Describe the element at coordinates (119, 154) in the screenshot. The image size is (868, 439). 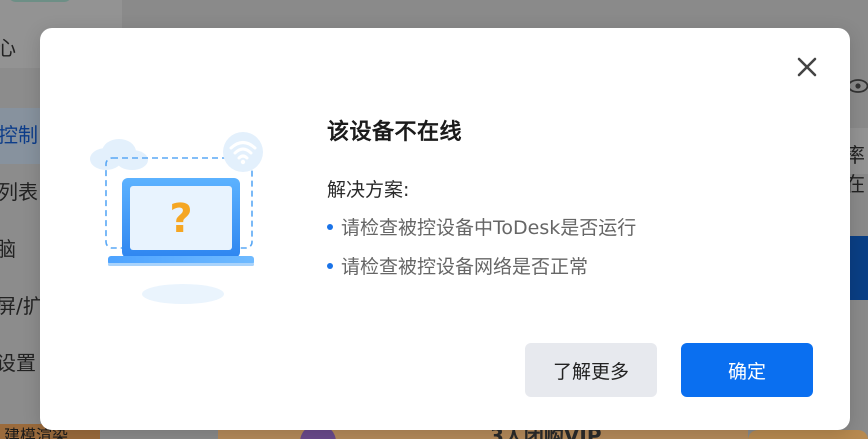
I see `cloud-icon` at that location.